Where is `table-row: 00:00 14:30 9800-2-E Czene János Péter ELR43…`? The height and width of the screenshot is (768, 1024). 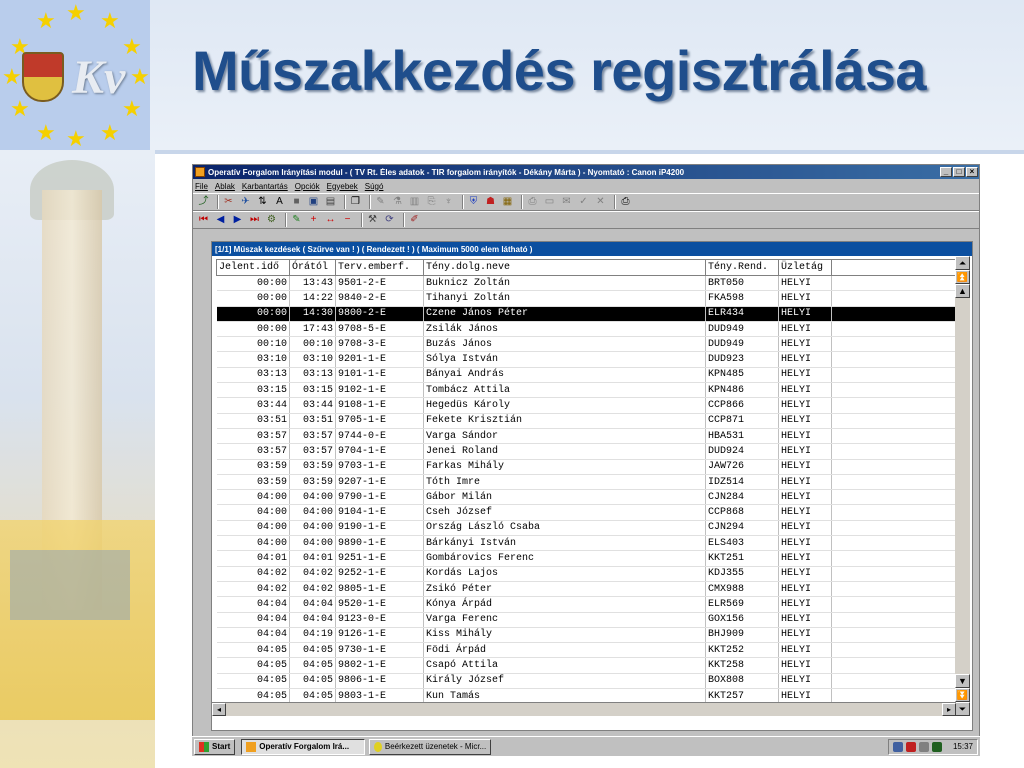
table-row: 00:00 14:30 9800-2-E Czene János Péter ELR43… is located at coordinates (586, 314).